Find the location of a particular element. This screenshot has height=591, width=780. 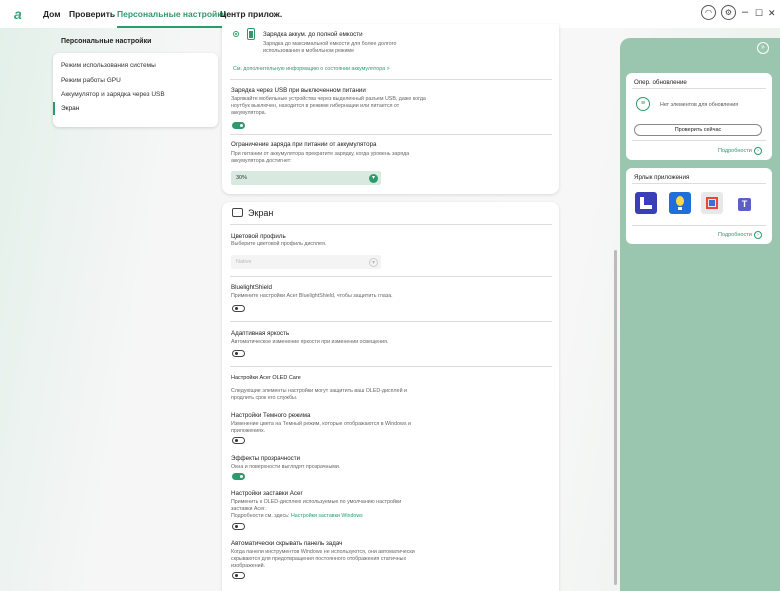

monitor-icon is located at coordinates (237, 212).